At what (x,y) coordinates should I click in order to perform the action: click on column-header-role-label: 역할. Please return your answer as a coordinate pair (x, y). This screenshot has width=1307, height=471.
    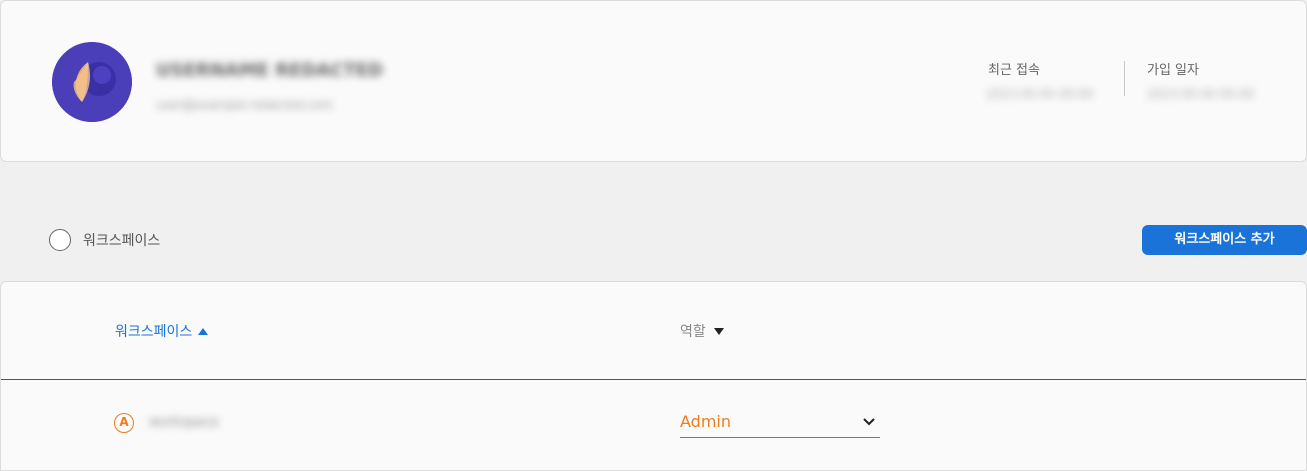
    Looking at the image, I should click on (693, 332).